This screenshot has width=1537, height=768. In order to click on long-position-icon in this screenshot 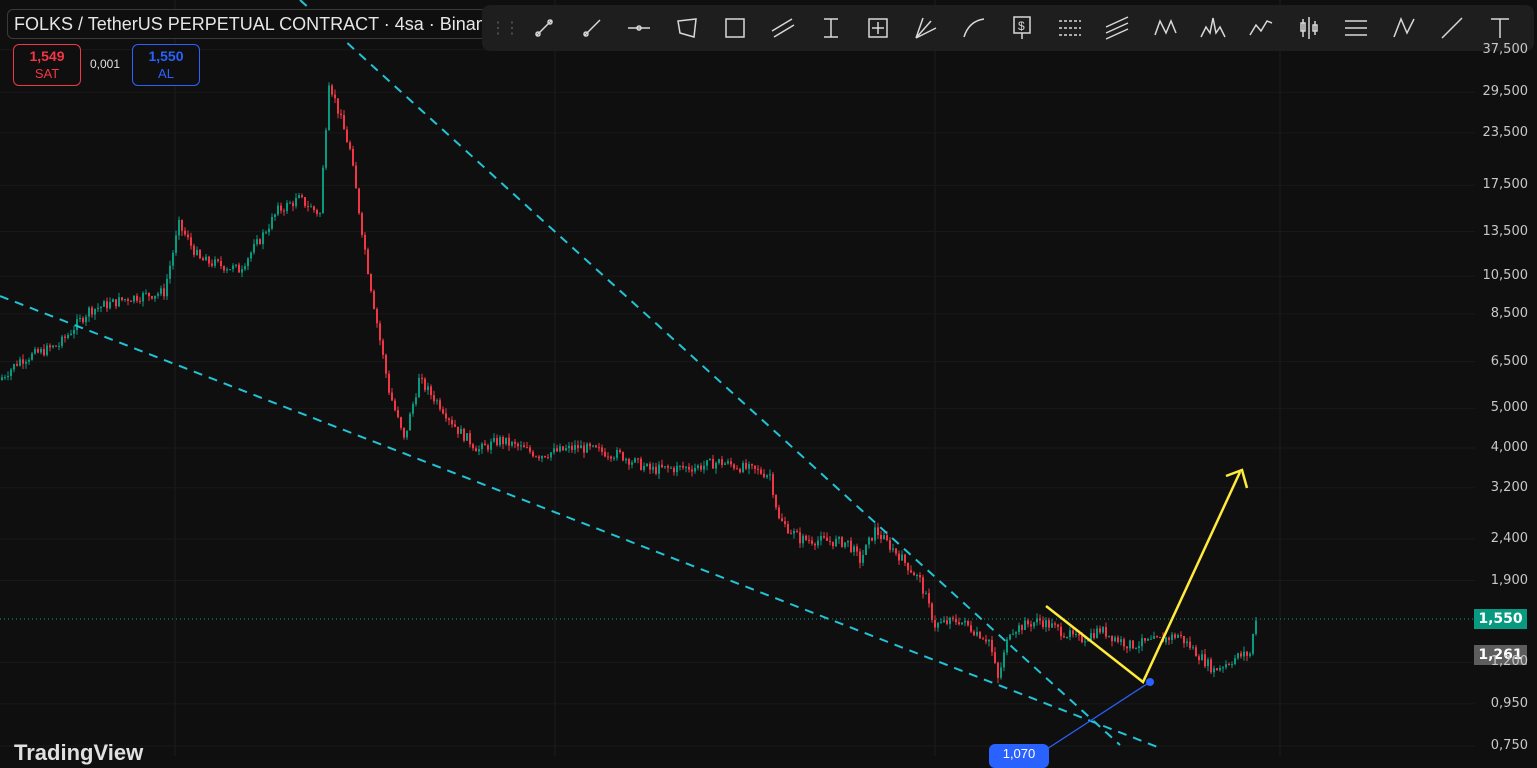, I will do `click(1308, 28)`.